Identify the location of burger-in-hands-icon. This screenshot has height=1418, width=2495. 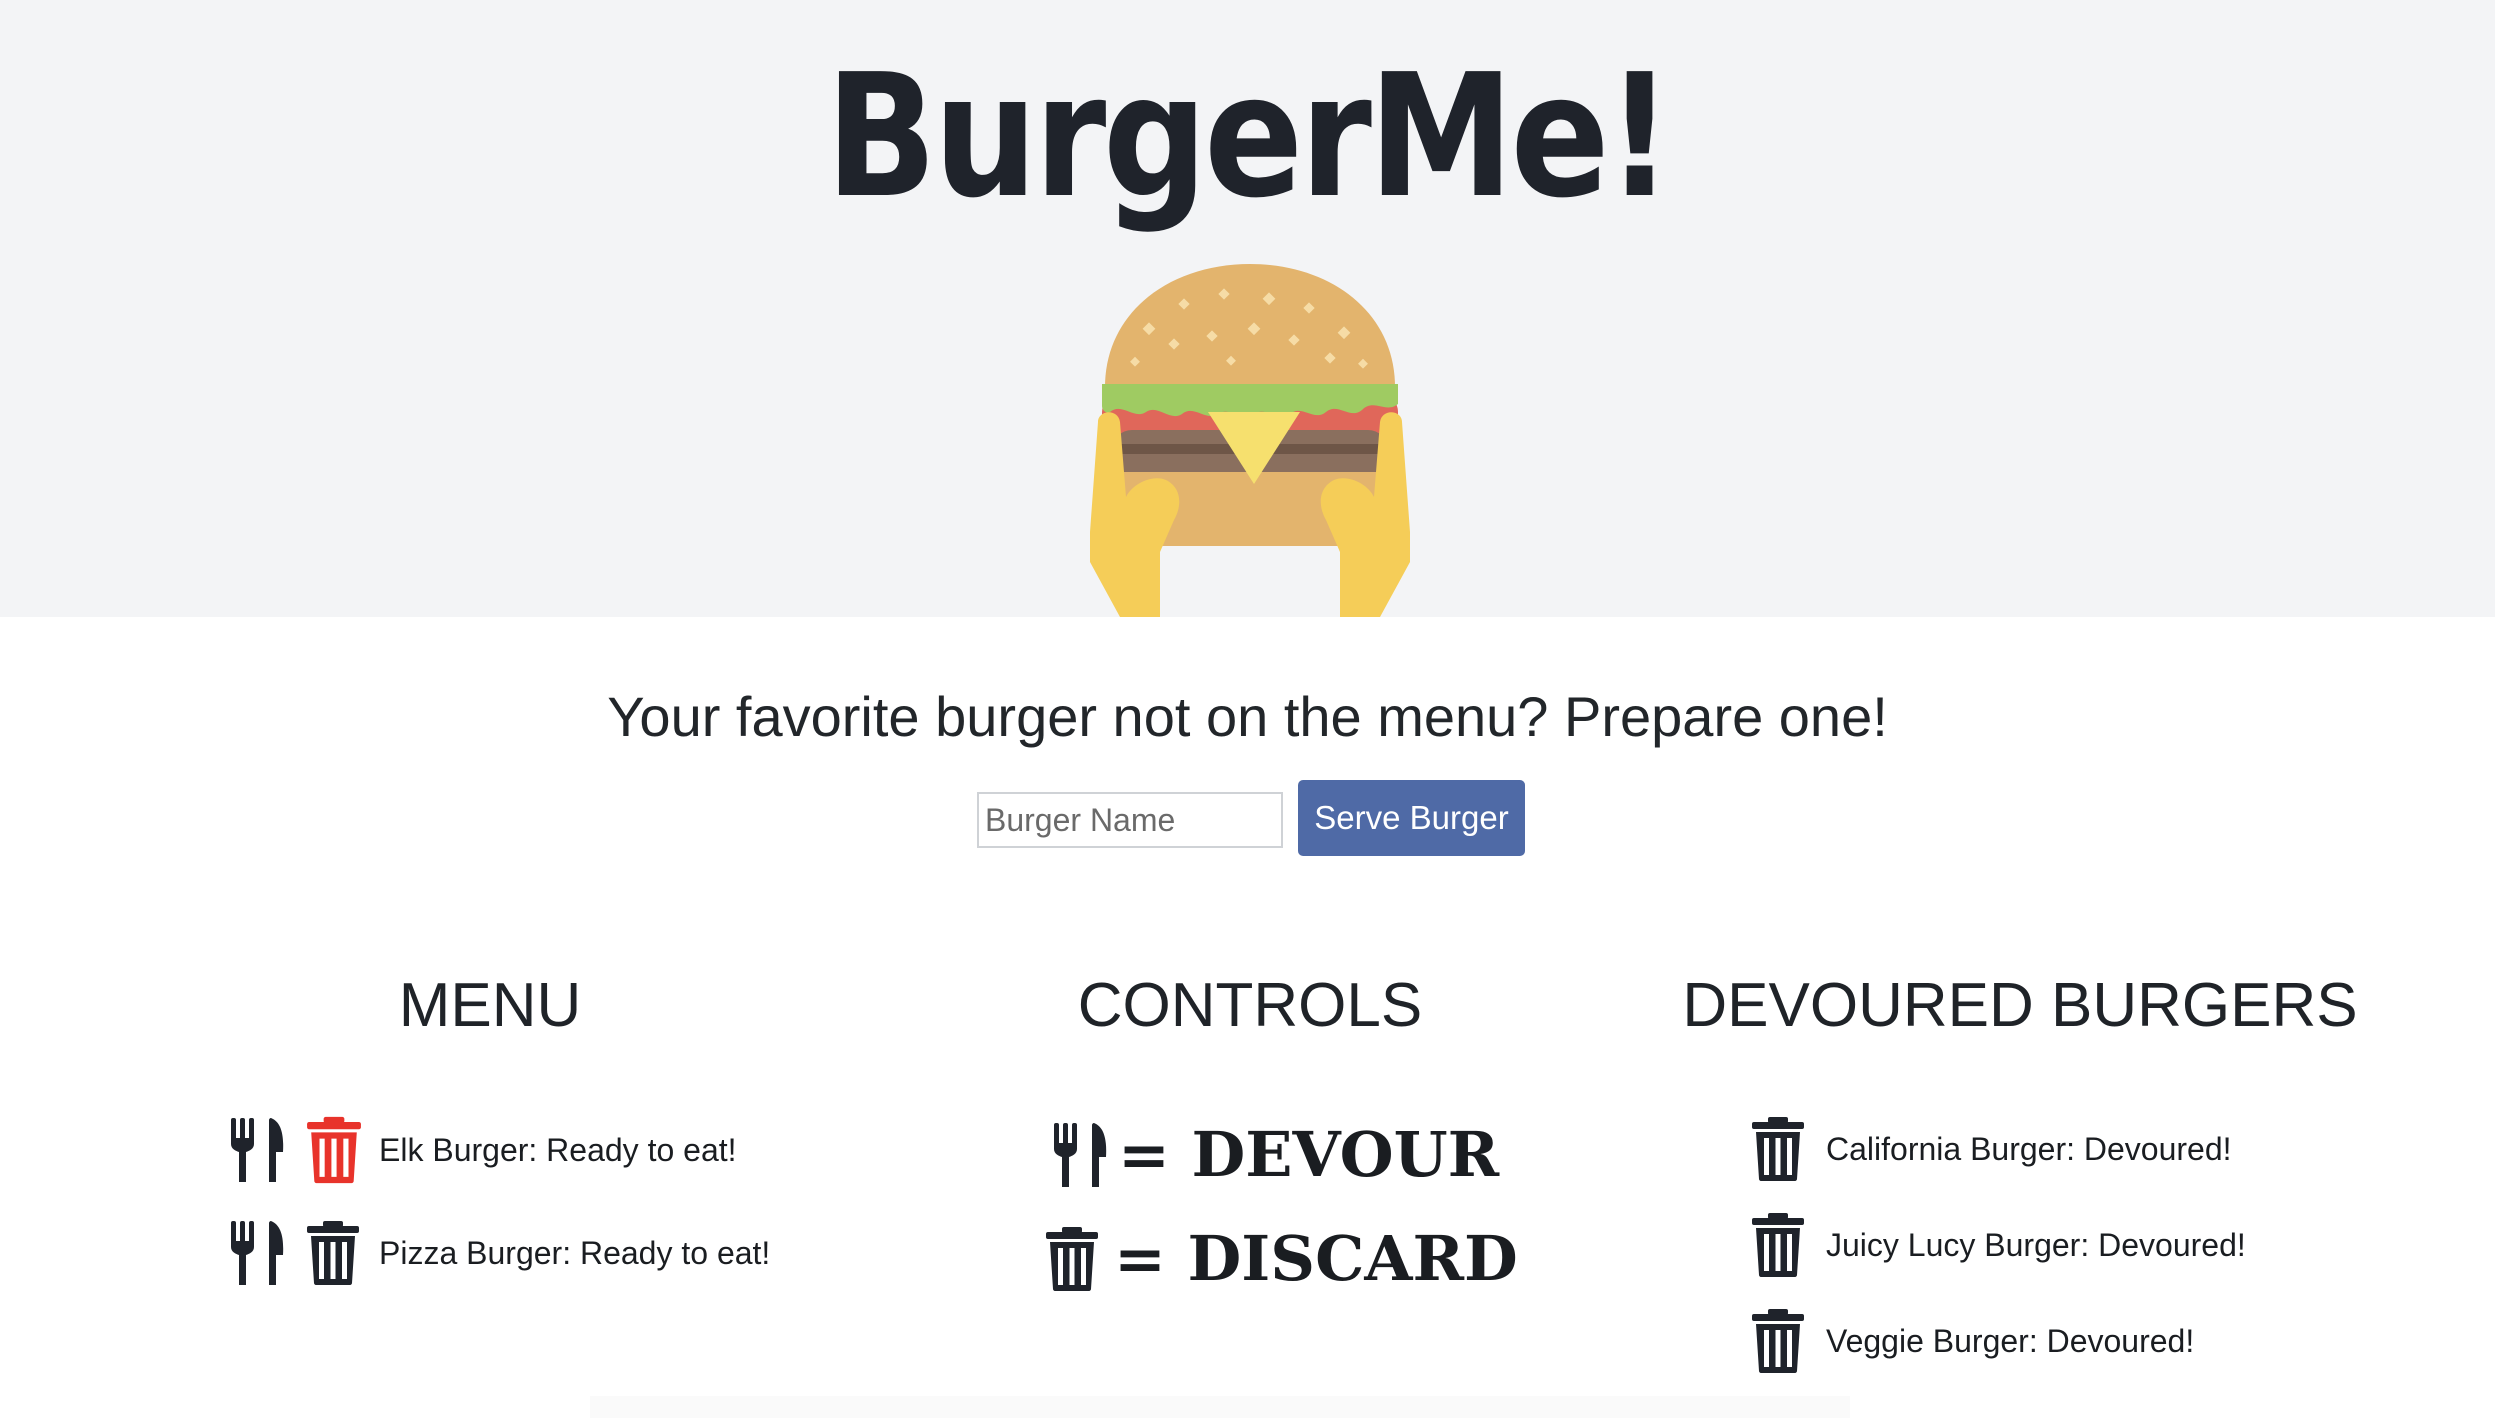
(1250, 440).